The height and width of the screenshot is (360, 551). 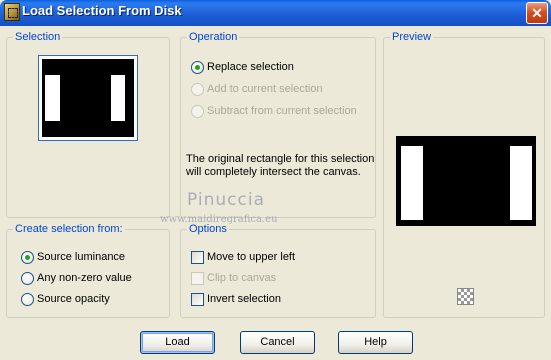 What do you see at coordinates (73, 299) in the screenshot?
I see `source-opacity-label: Source opacity` at bounding box center [73, 299].